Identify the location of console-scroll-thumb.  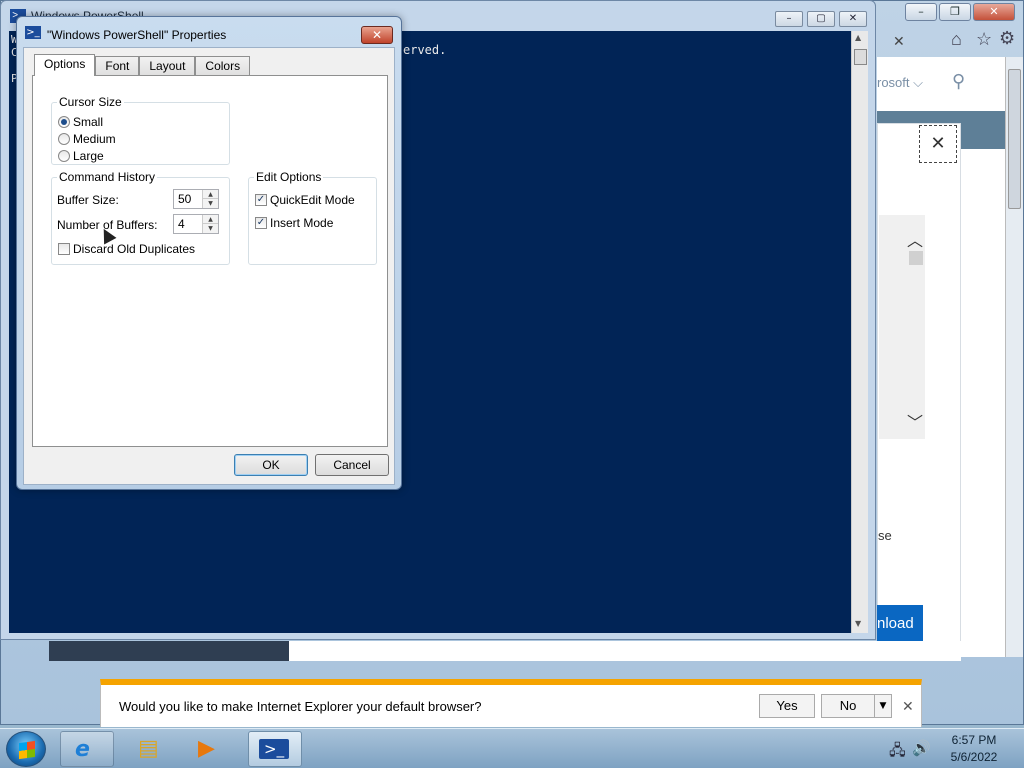
(860, 57).